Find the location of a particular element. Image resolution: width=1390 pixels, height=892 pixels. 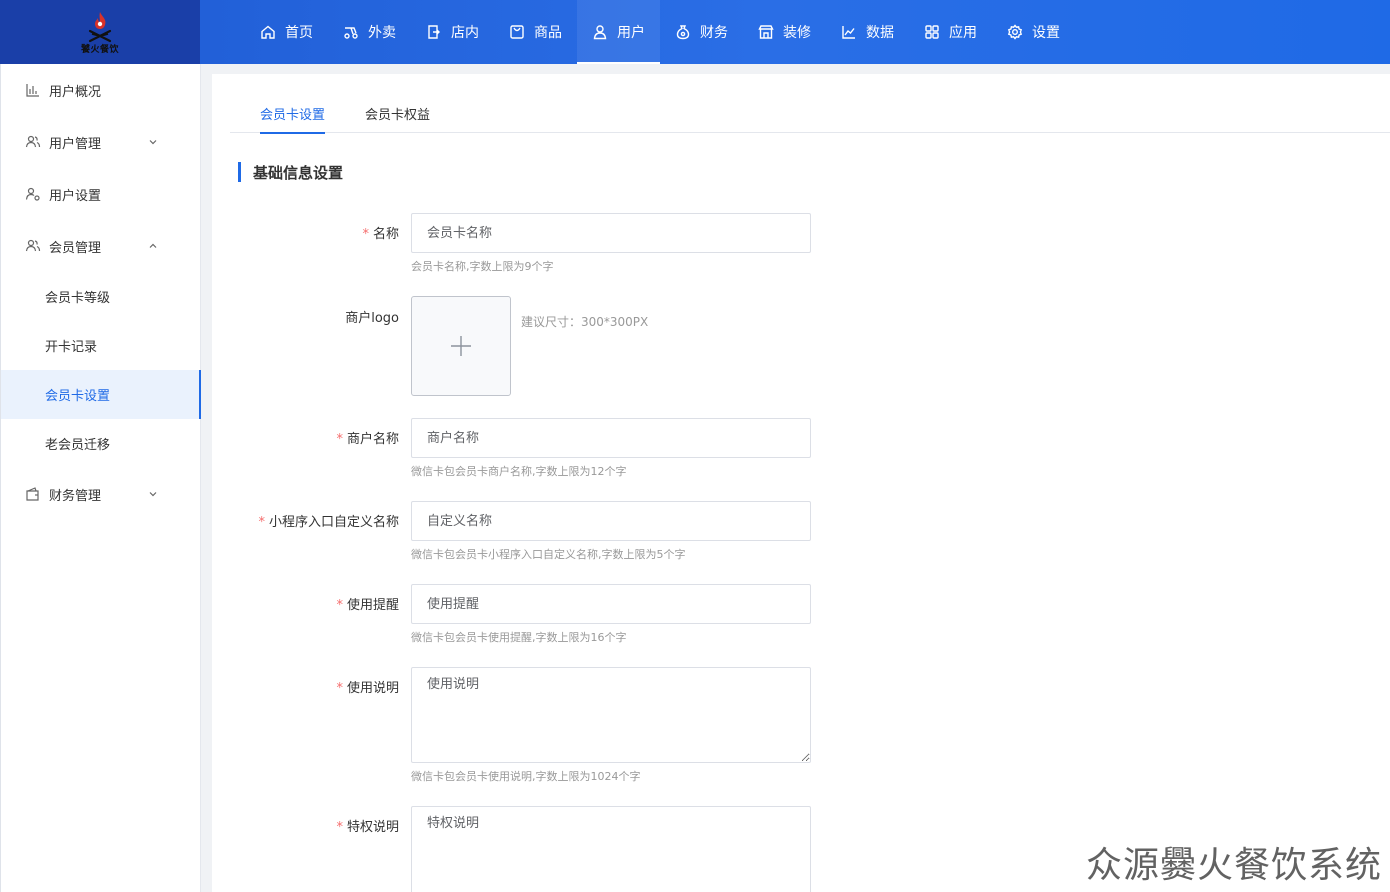

store-icon is located at coordinates (434, 32).